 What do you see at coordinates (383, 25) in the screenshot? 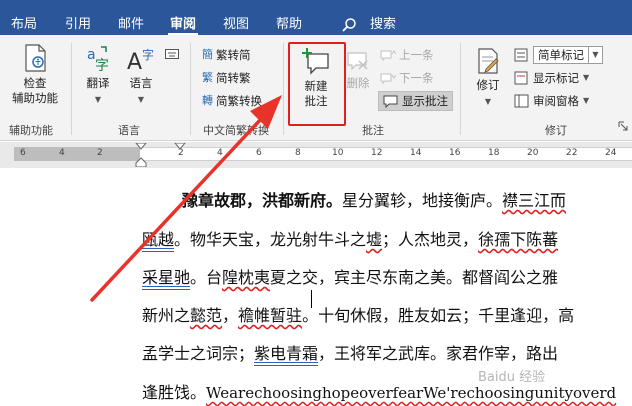
I see `search-box: 搜索` at bounding box center [383, 25].